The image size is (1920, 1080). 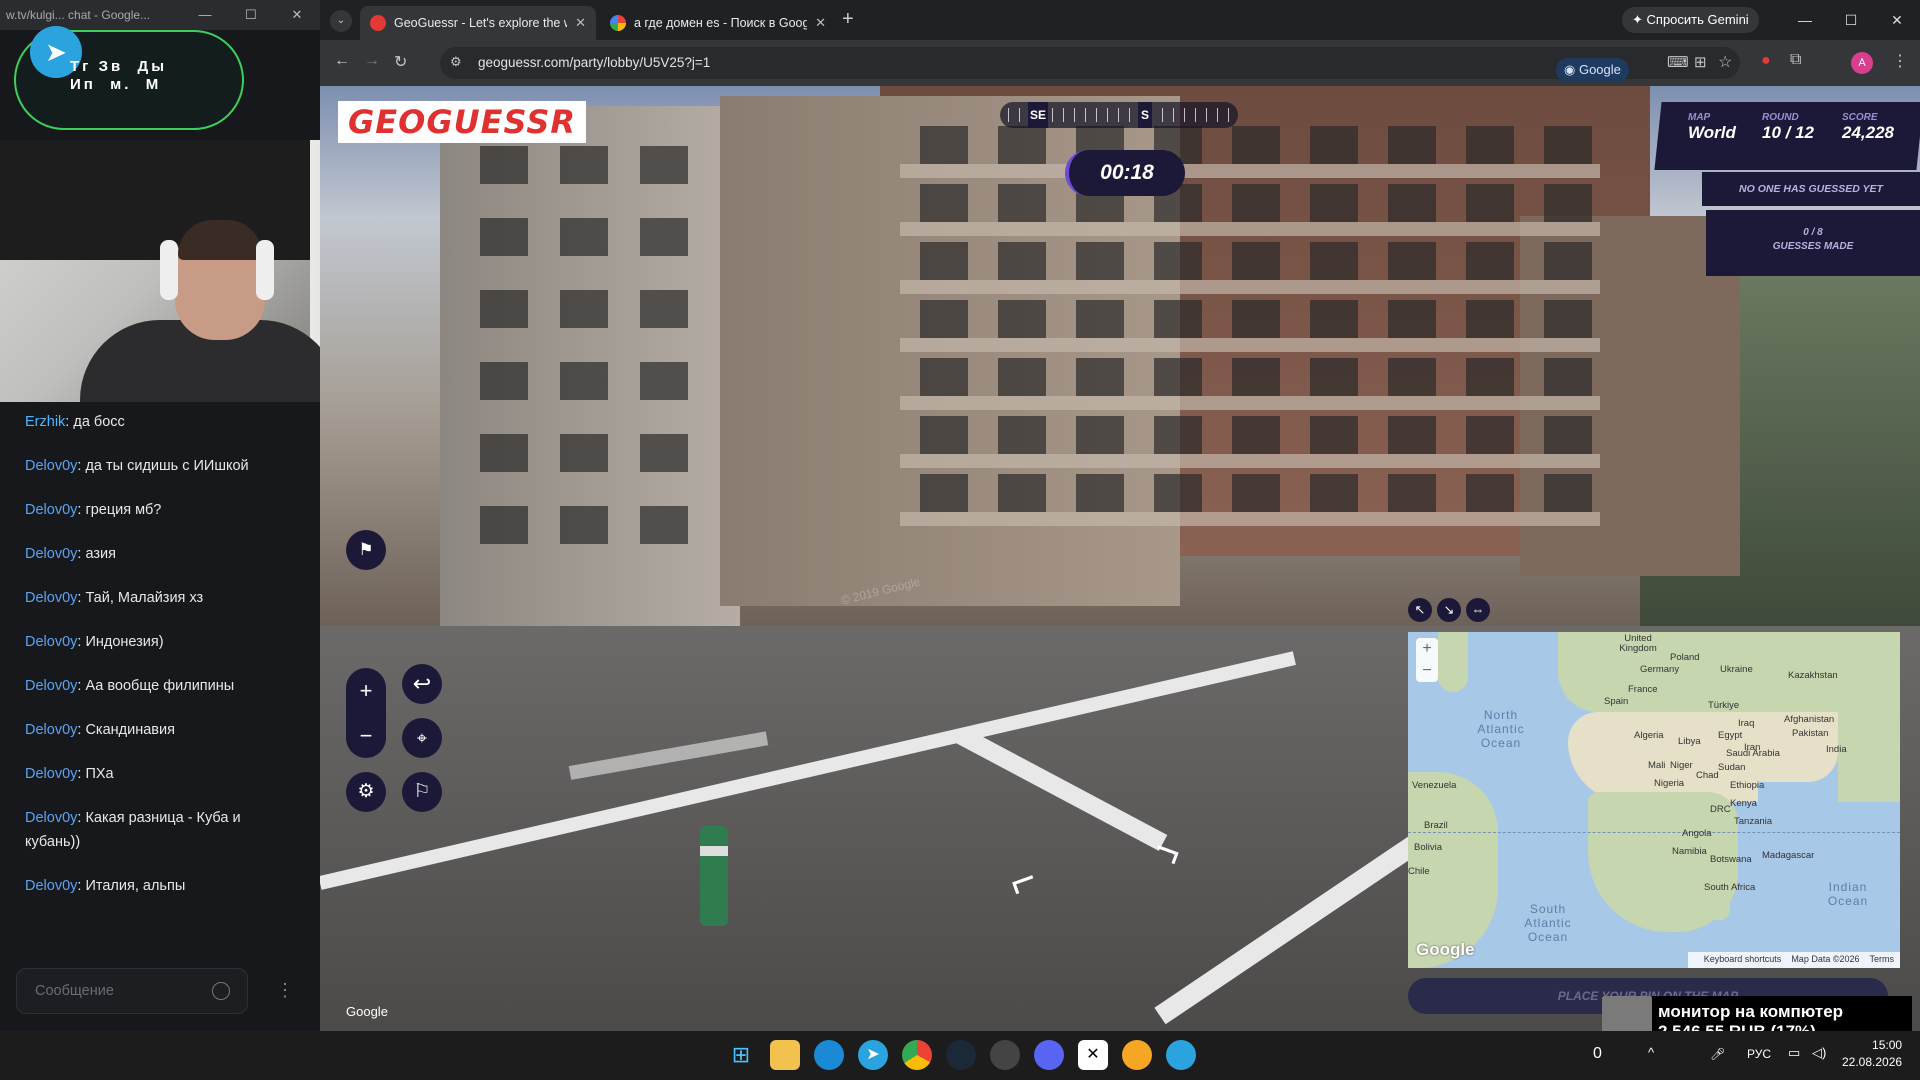 What do you see at coordinates (478, 23) in the screenshot?
I see `tab-geoguessr: GeoGuessr - Let's explore the w ✕` at bounding box center [478, 23].